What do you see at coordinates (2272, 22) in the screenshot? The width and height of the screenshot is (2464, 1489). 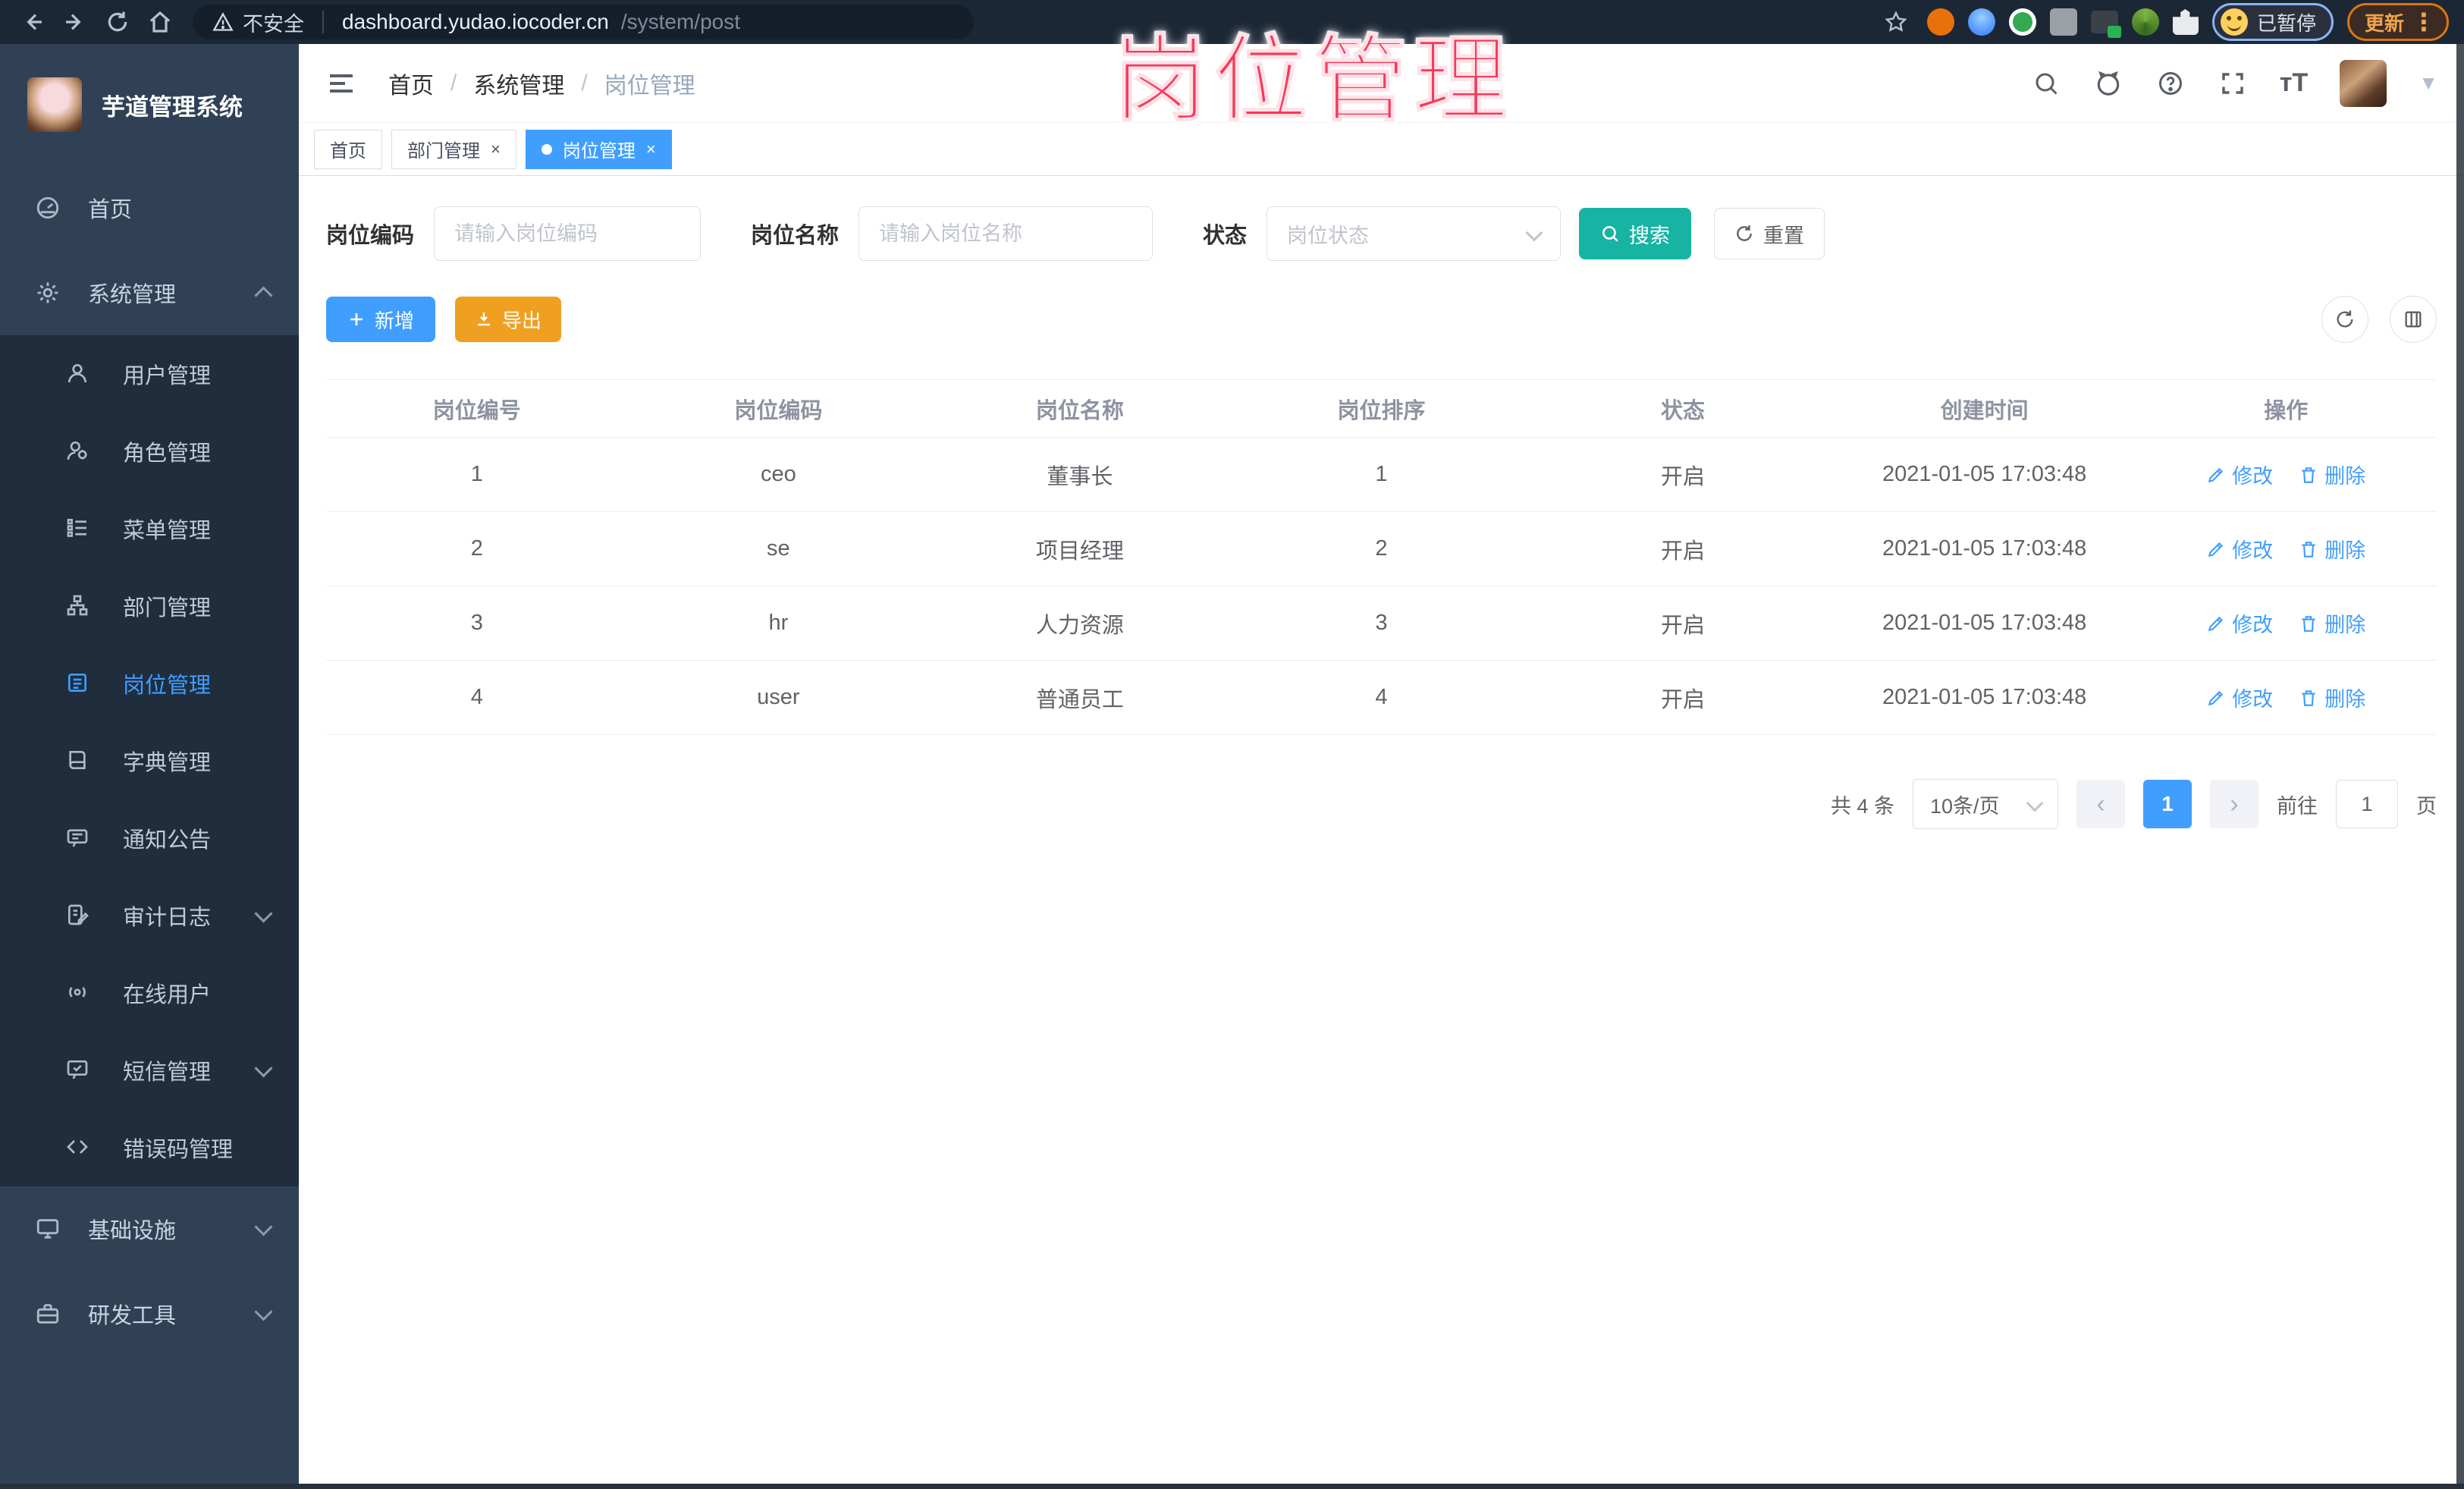 I see `profile-paused-badge: 已暂停` at bounding box center [2272, 22].